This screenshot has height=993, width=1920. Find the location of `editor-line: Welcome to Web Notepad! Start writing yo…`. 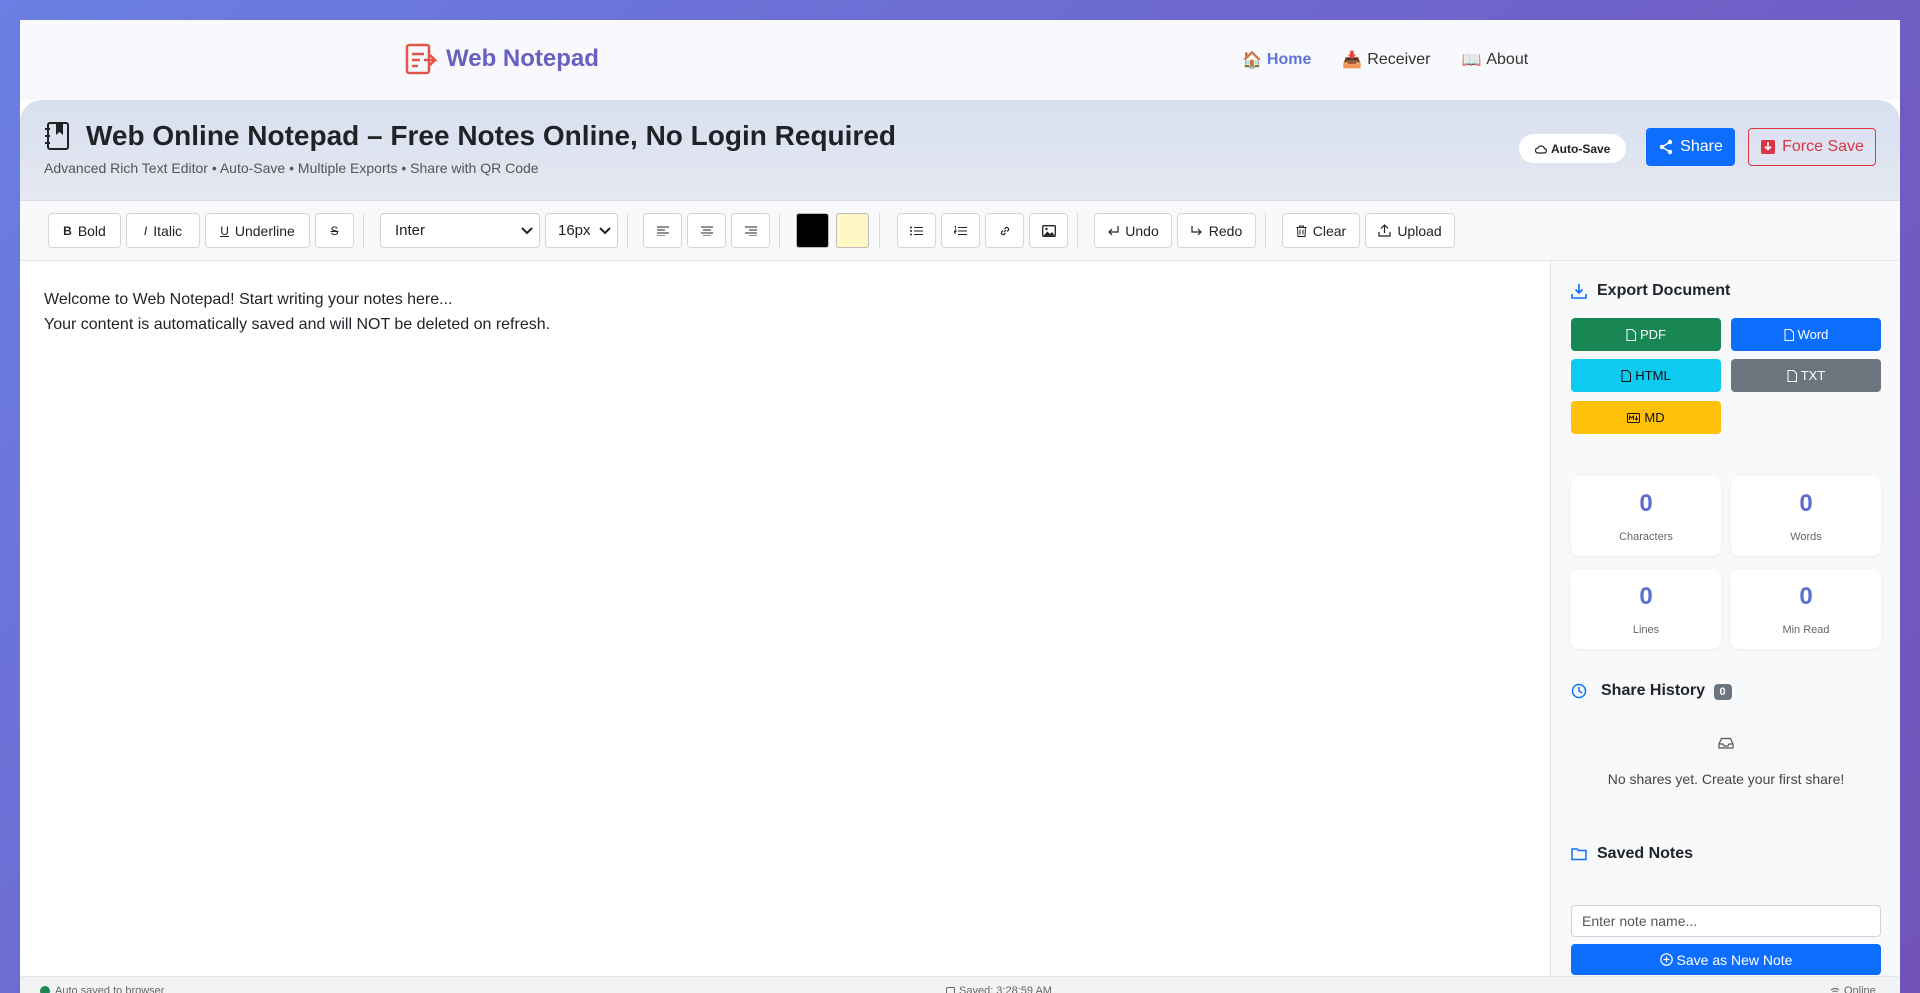

editor-line: Welcome to Web Notepad! Start writing yo… is located at coordinates (248, 299).